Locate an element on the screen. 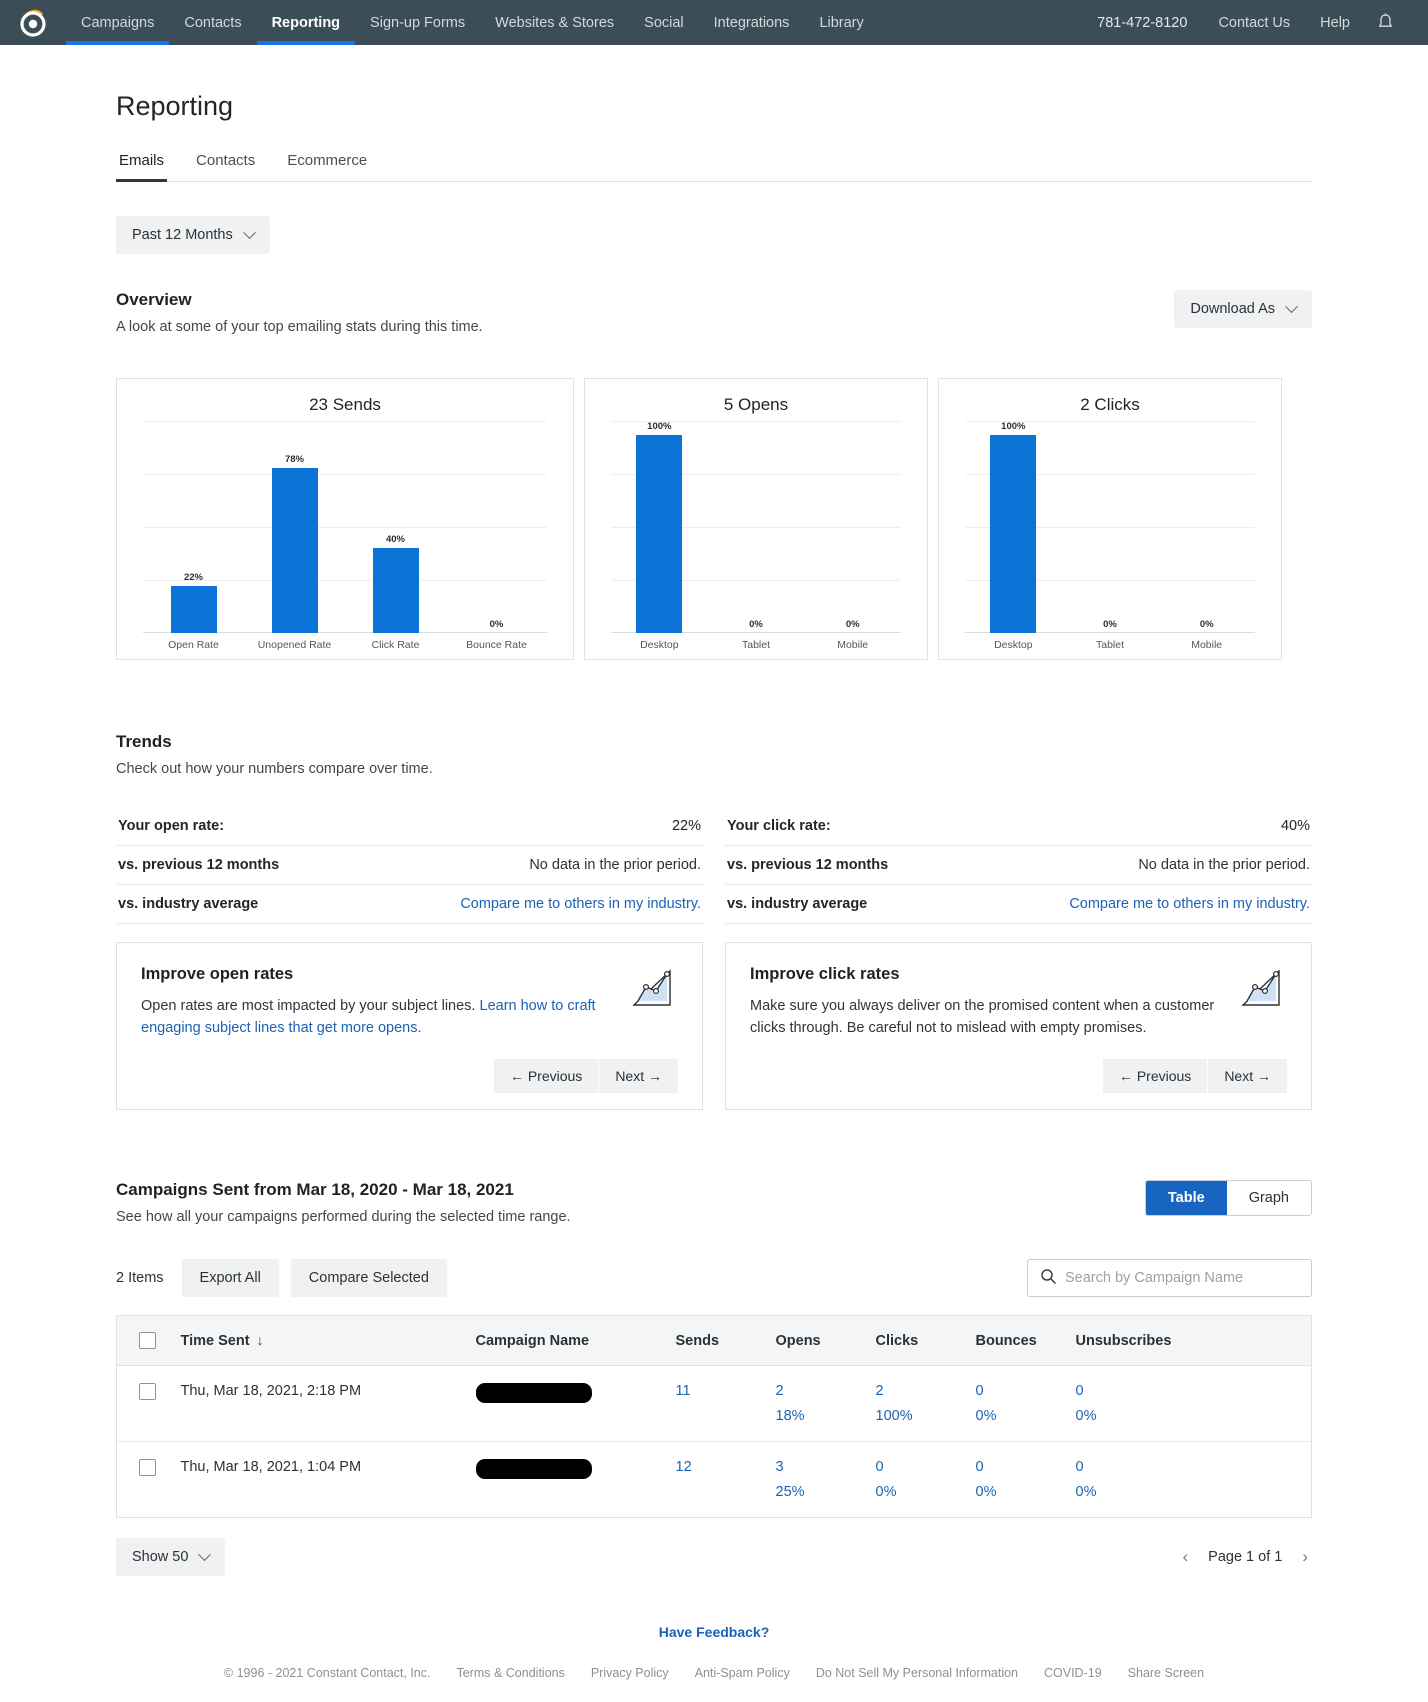  column-header-time-sent: Time Sent ↓ is located at coordinates (320, 1340).